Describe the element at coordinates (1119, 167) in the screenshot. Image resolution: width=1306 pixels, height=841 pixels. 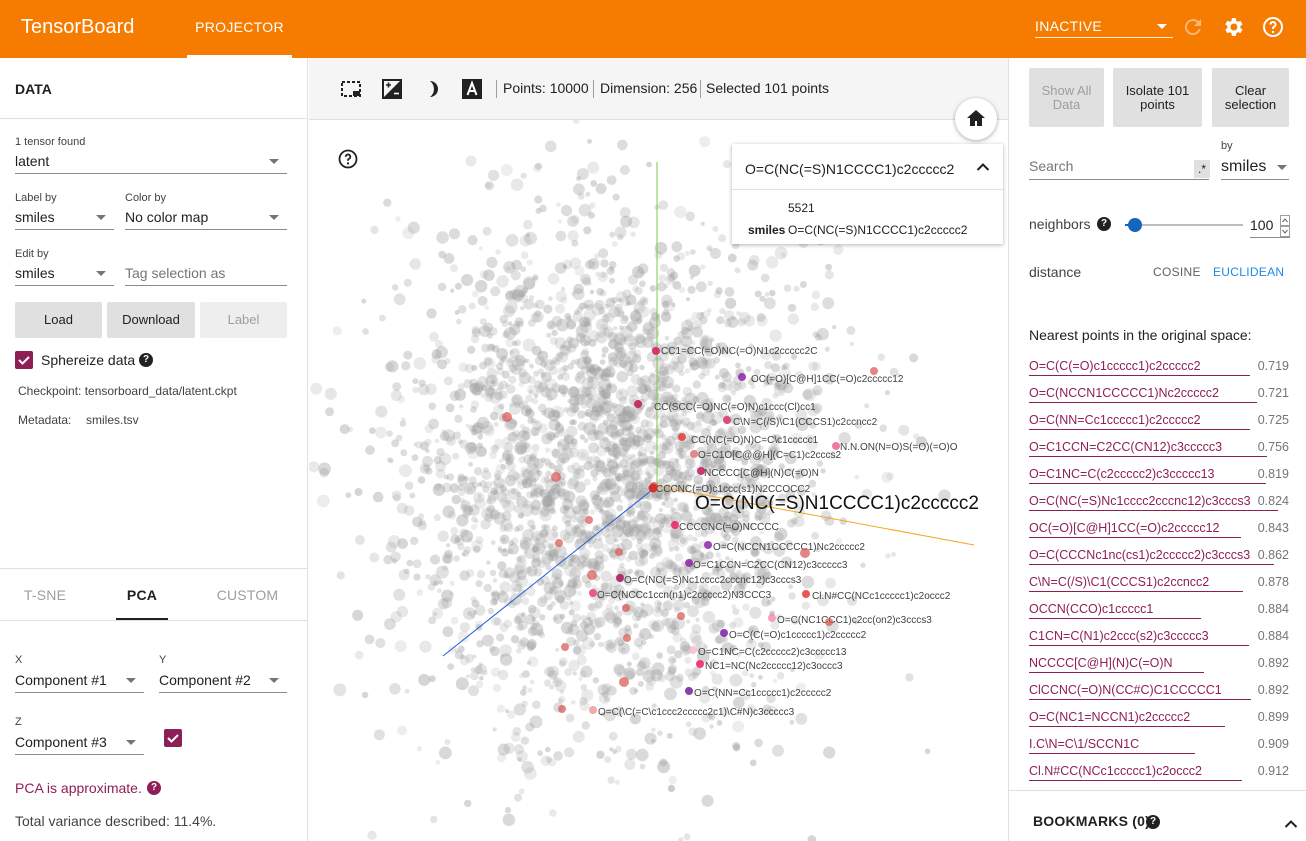
I see `search-input: Search` at that location.